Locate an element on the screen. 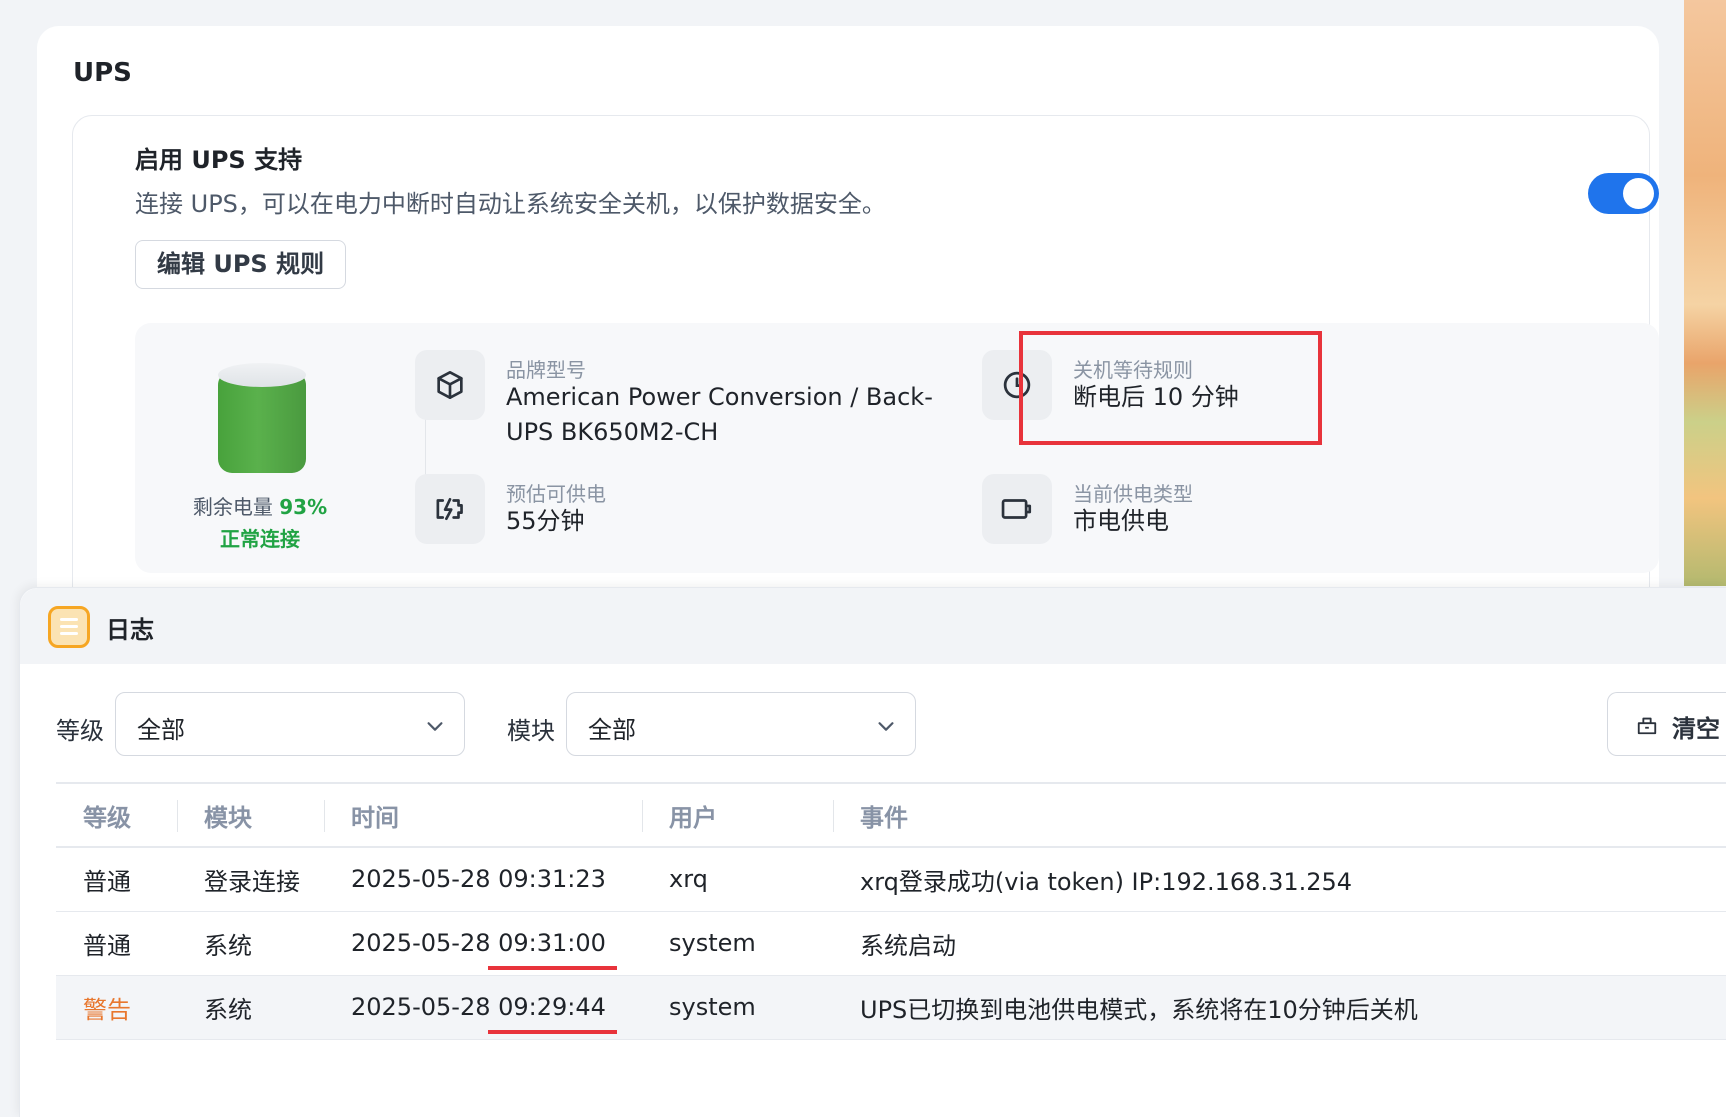 This screenshot has height=1117, width=1726. column-header-time: 时间 is located at coordinates (483, 815).